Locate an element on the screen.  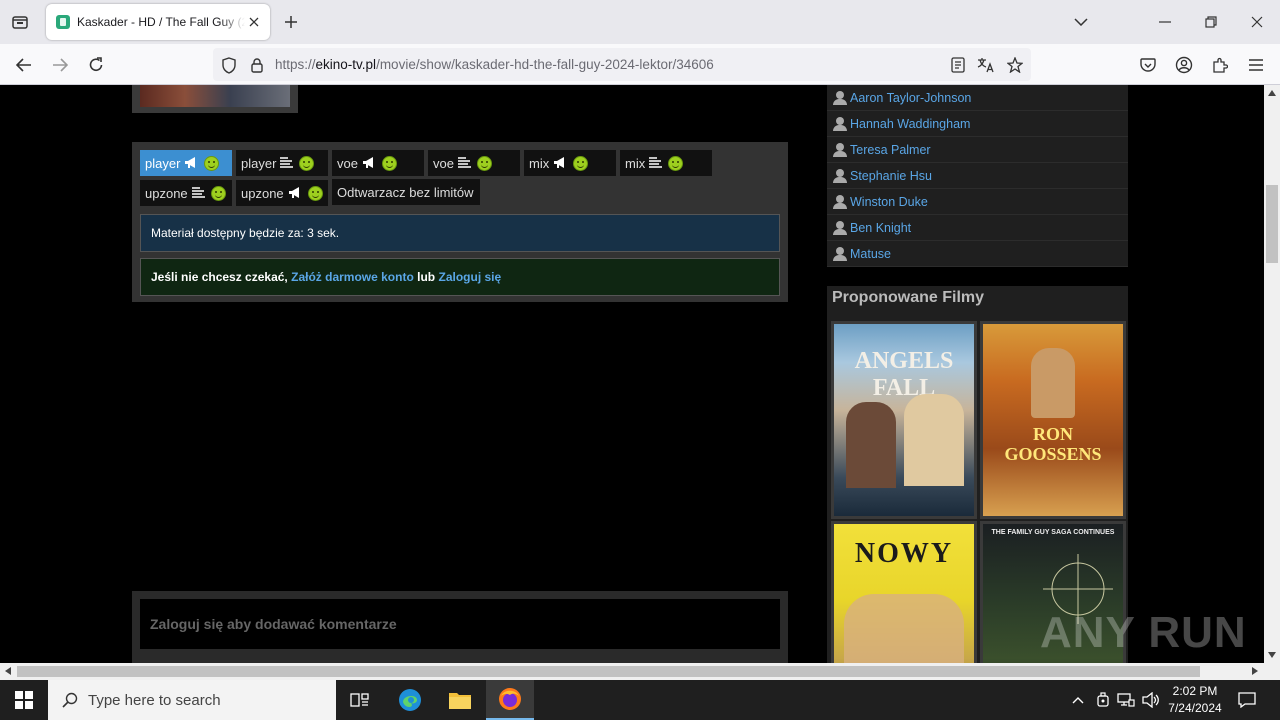
recommended-poster: NOWY is located at coordinates (904, 592).